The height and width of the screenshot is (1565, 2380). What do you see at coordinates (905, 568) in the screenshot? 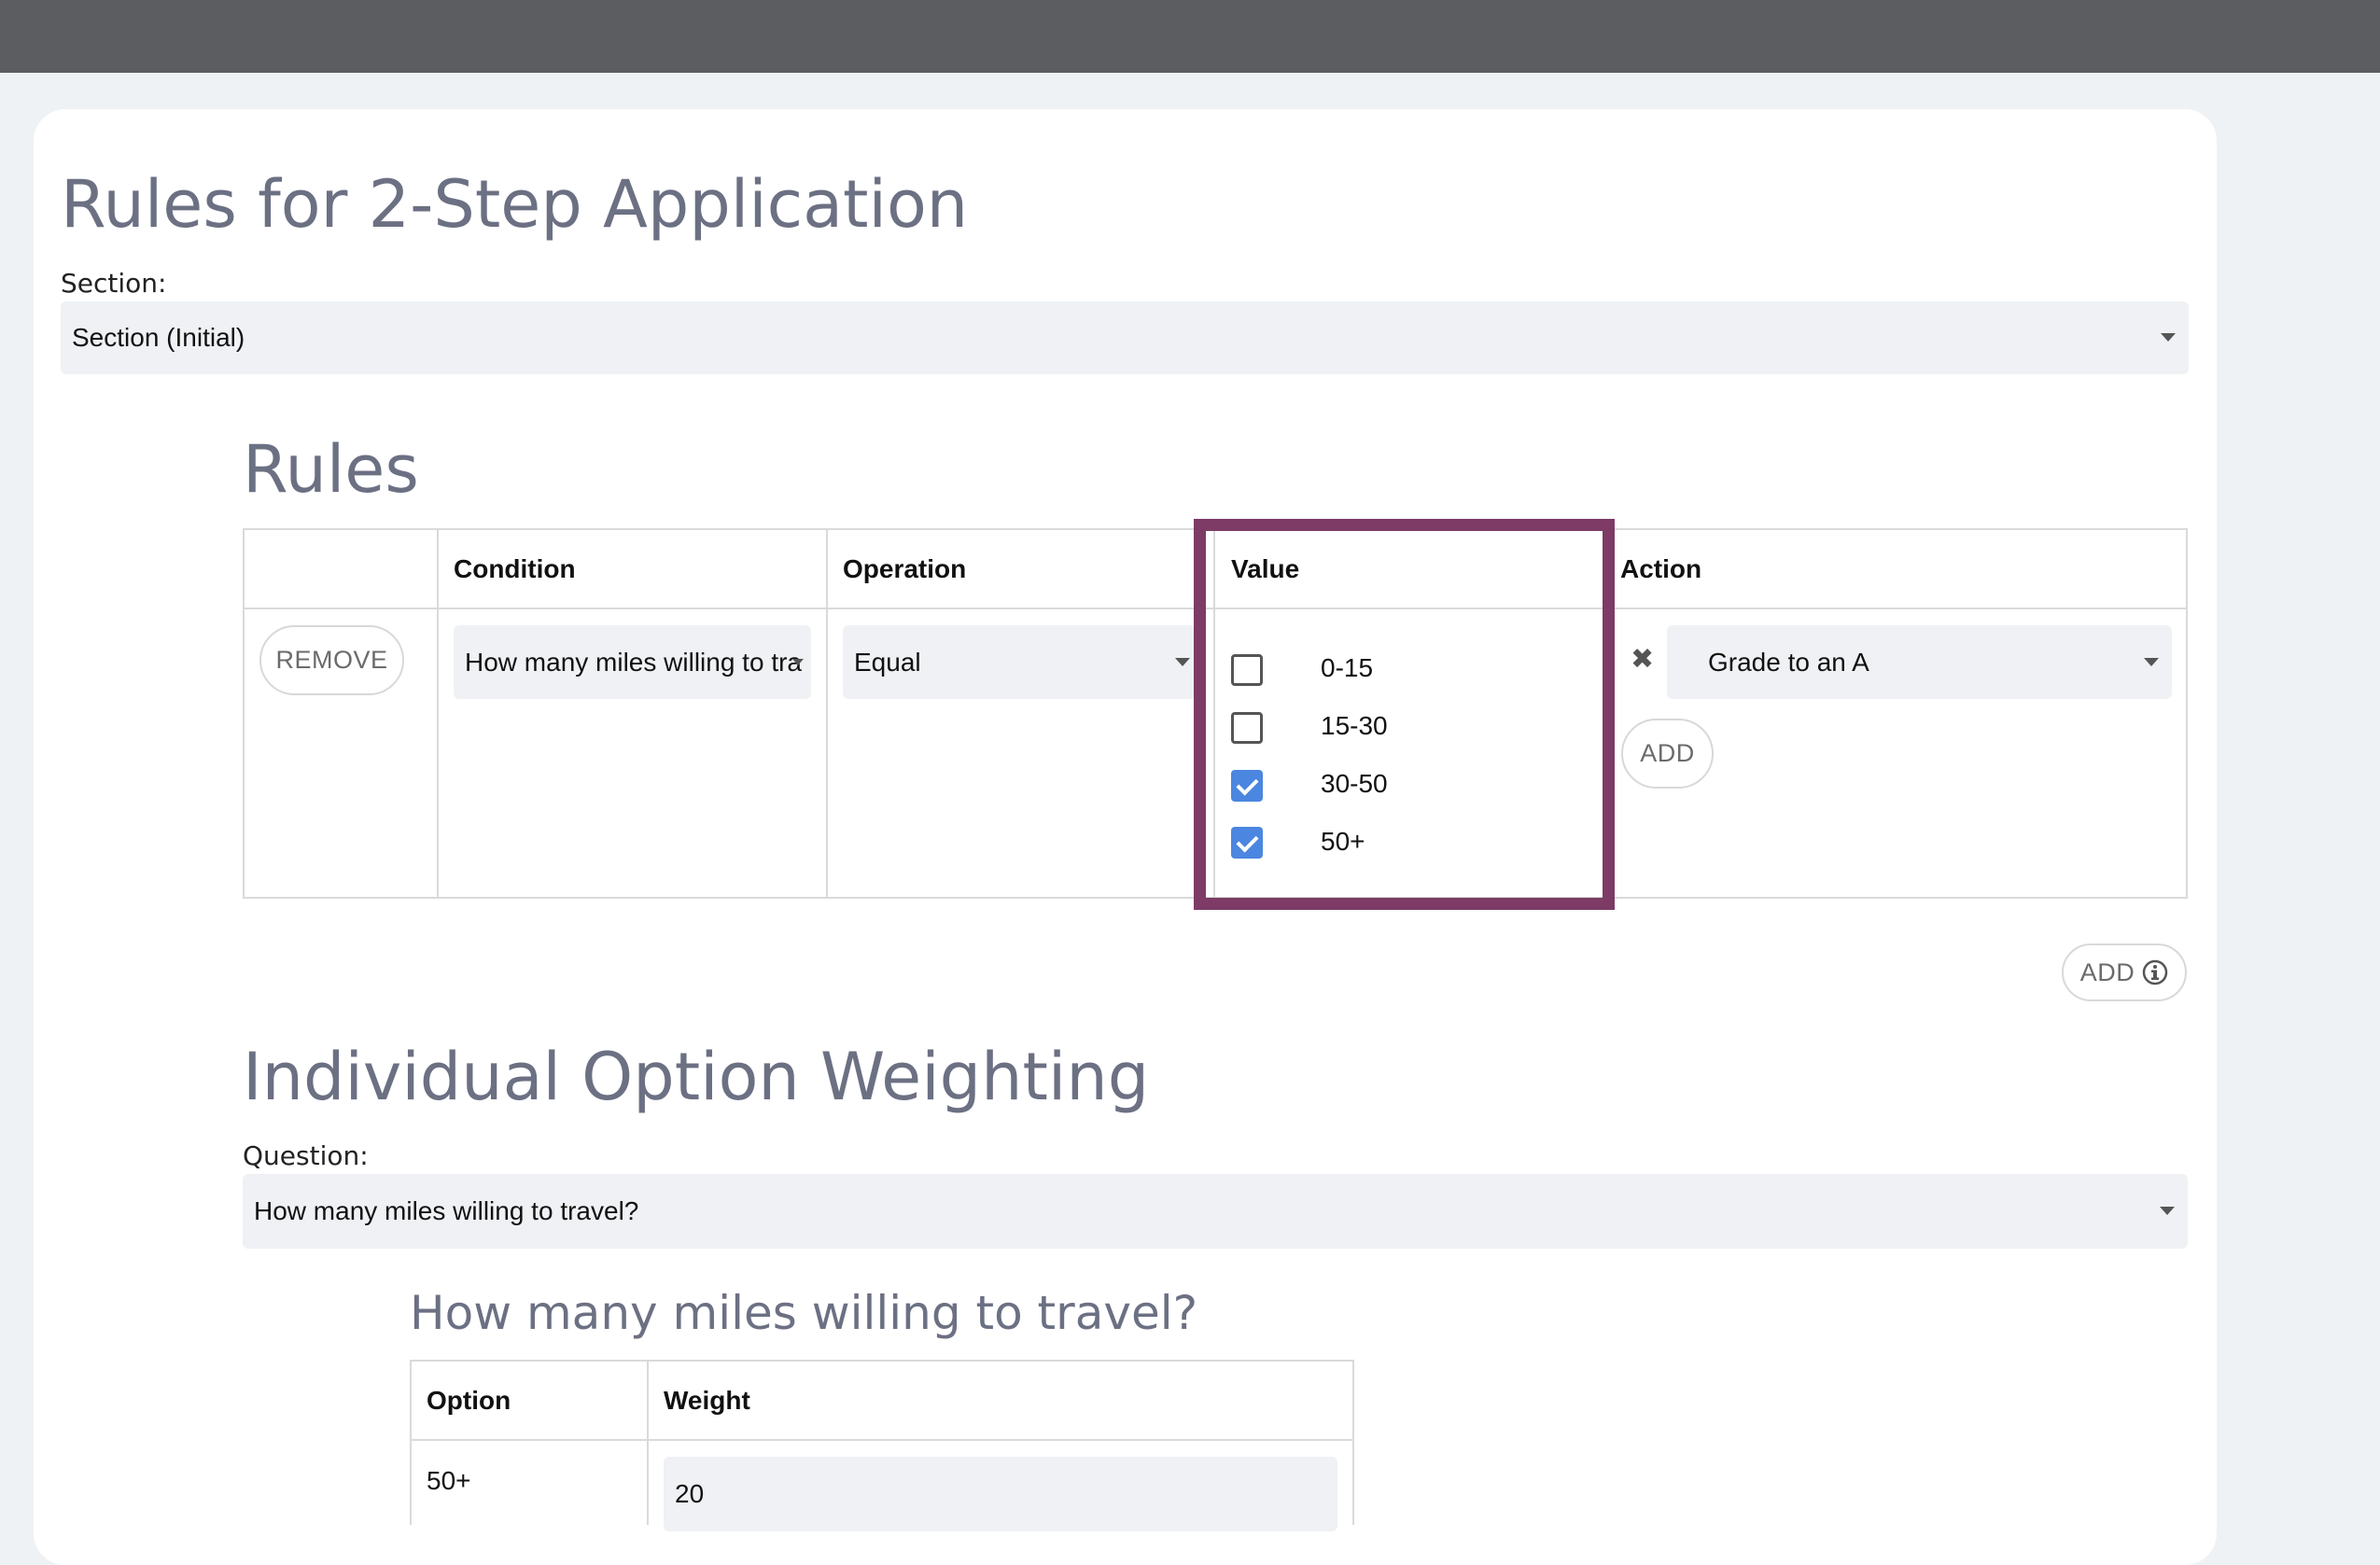
I see `column-header-operation: Operation` at bounding box center [905, 568].